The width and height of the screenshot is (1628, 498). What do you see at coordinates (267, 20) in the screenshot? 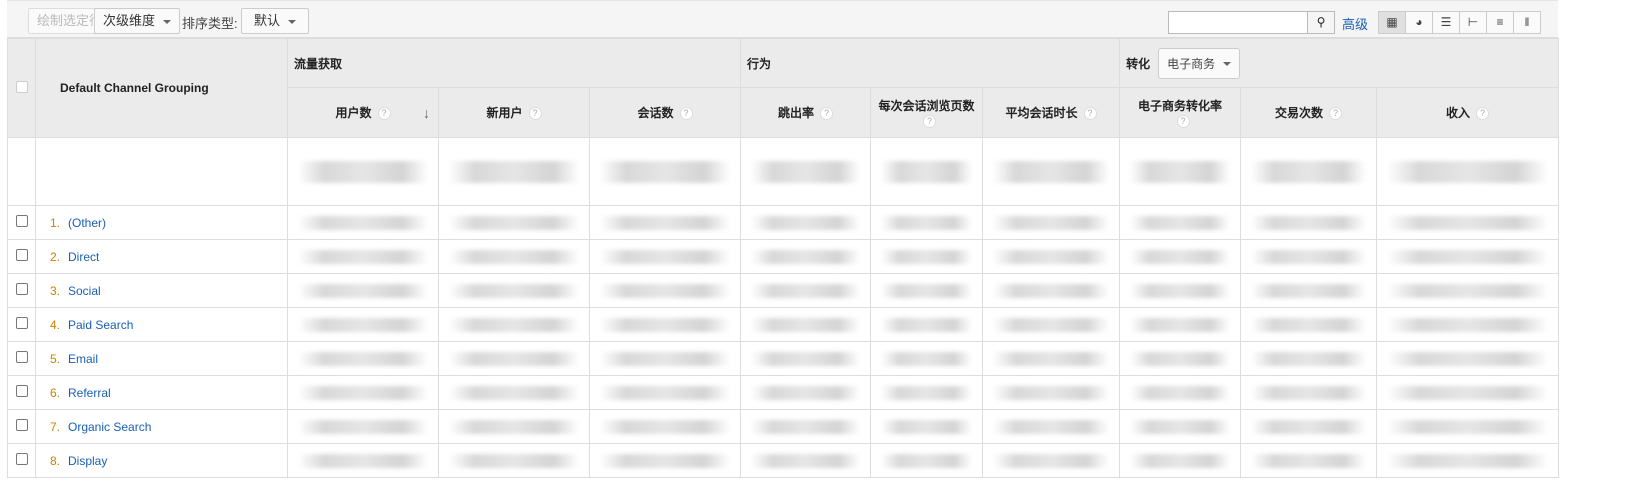
I see `sort-type-value: 默认` at bounding box center [267, 20].